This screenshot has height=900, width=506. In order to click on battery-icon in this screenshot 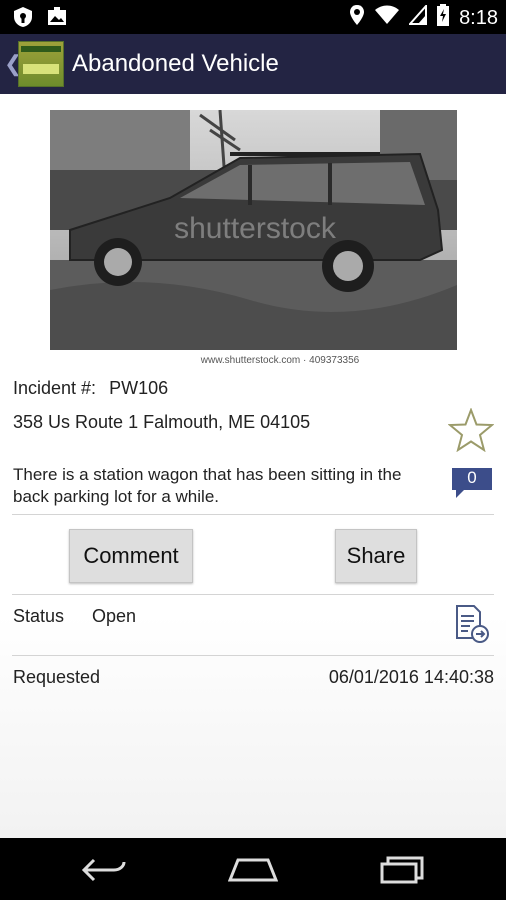, I will do `click(443, 18)`.